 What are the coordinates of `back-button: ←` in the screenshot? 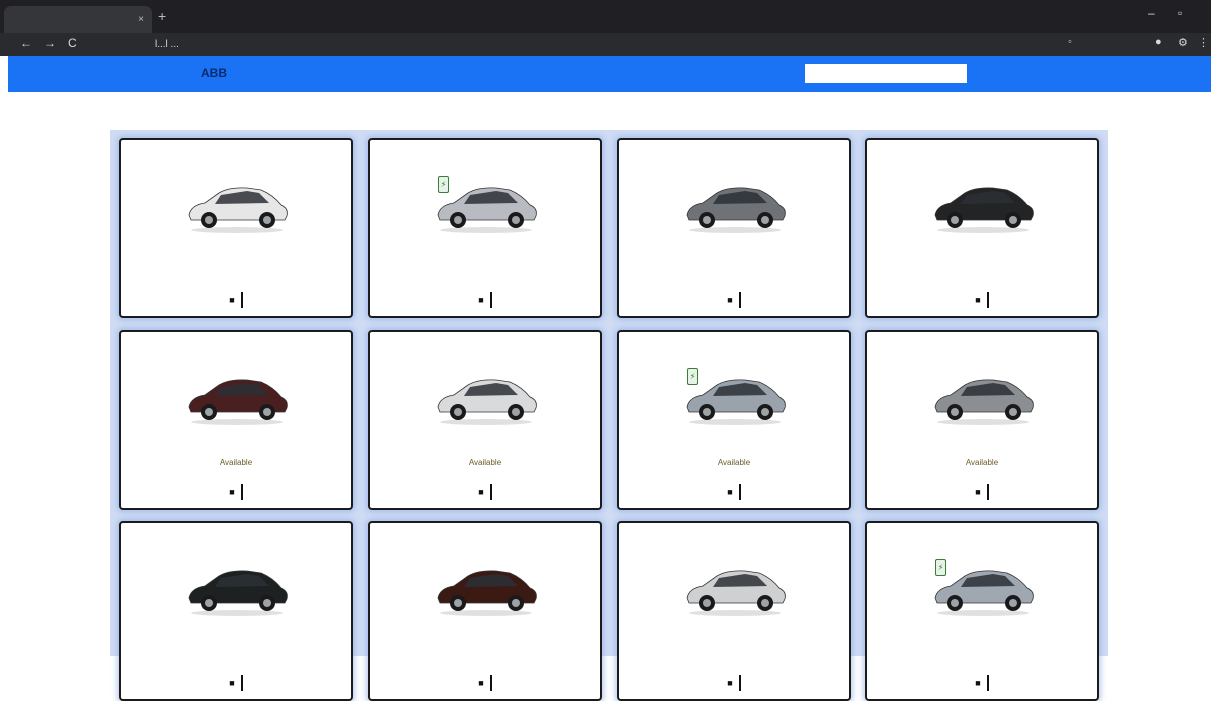 It's located at (26, 43).